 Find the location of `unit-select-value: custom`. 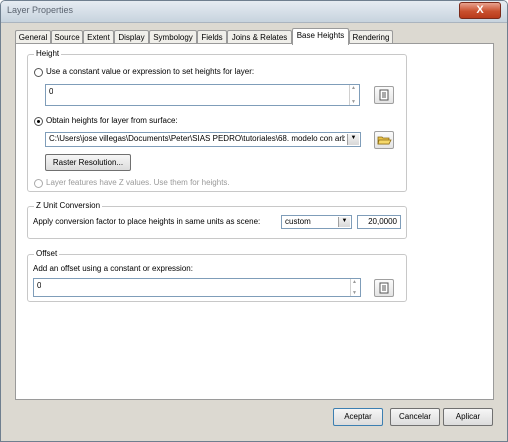

unit-select-value: custom is located at coordinates (298, 221).